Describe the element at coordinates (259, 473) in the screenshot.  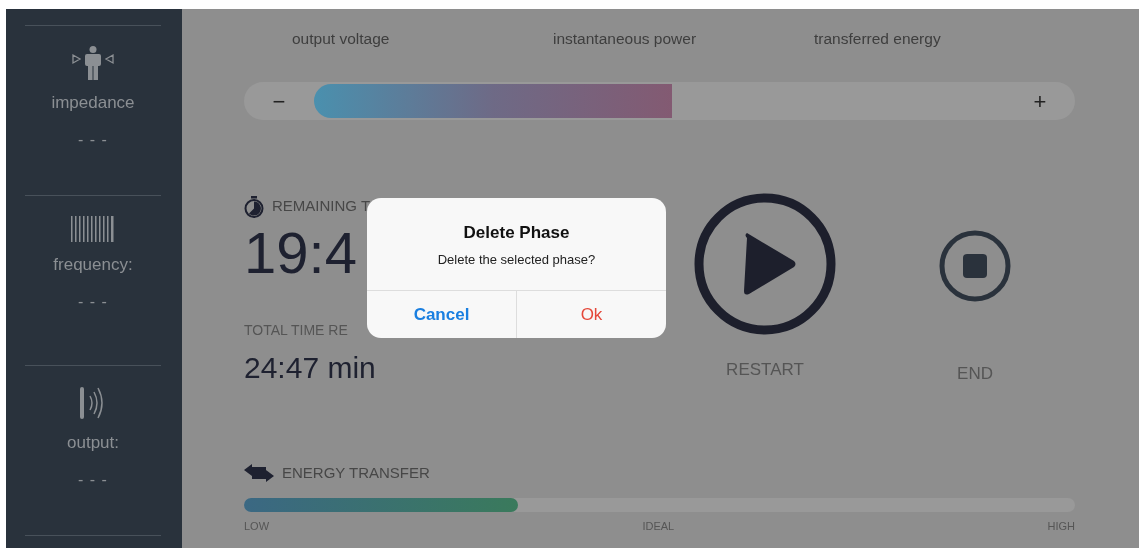
I see `swap-arrows-icon` at that location.